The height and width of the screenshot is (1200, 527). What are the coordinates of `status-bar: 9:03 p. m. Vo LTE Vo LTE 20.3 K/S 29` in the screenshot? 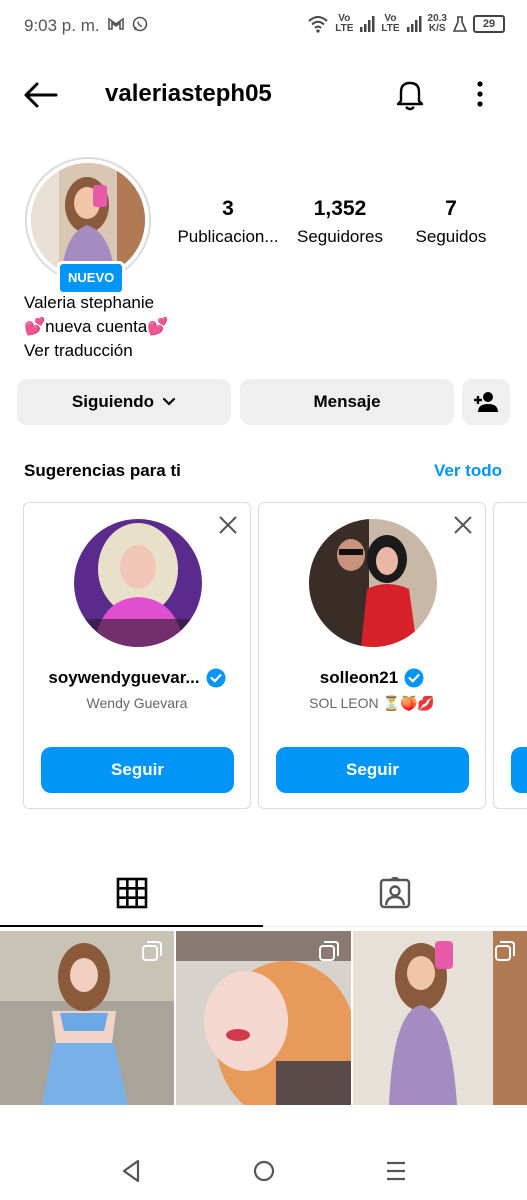 It's located at (263, 26).